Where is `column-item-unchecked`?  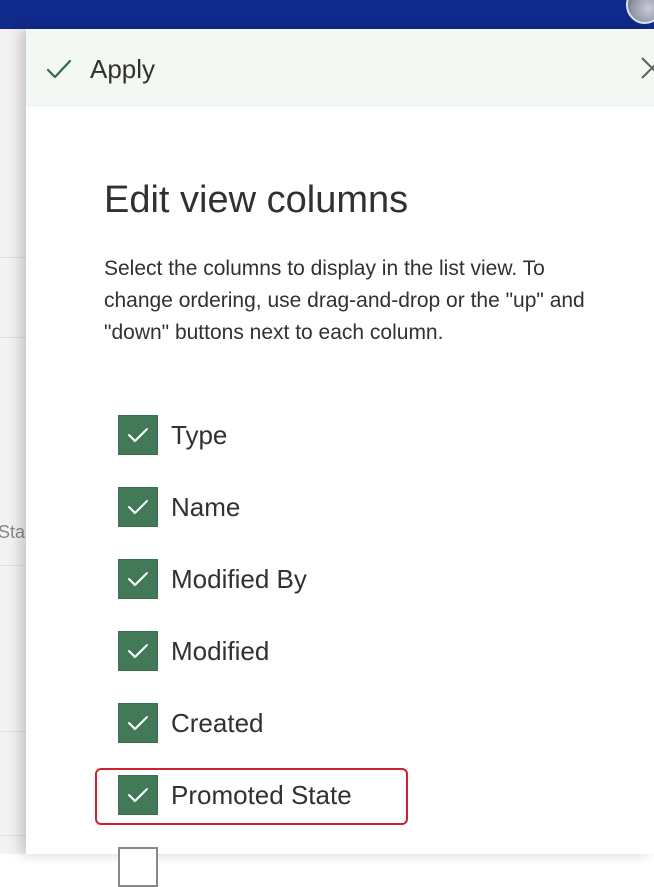
column-item-unchecked is located at coordinates (144, 867).